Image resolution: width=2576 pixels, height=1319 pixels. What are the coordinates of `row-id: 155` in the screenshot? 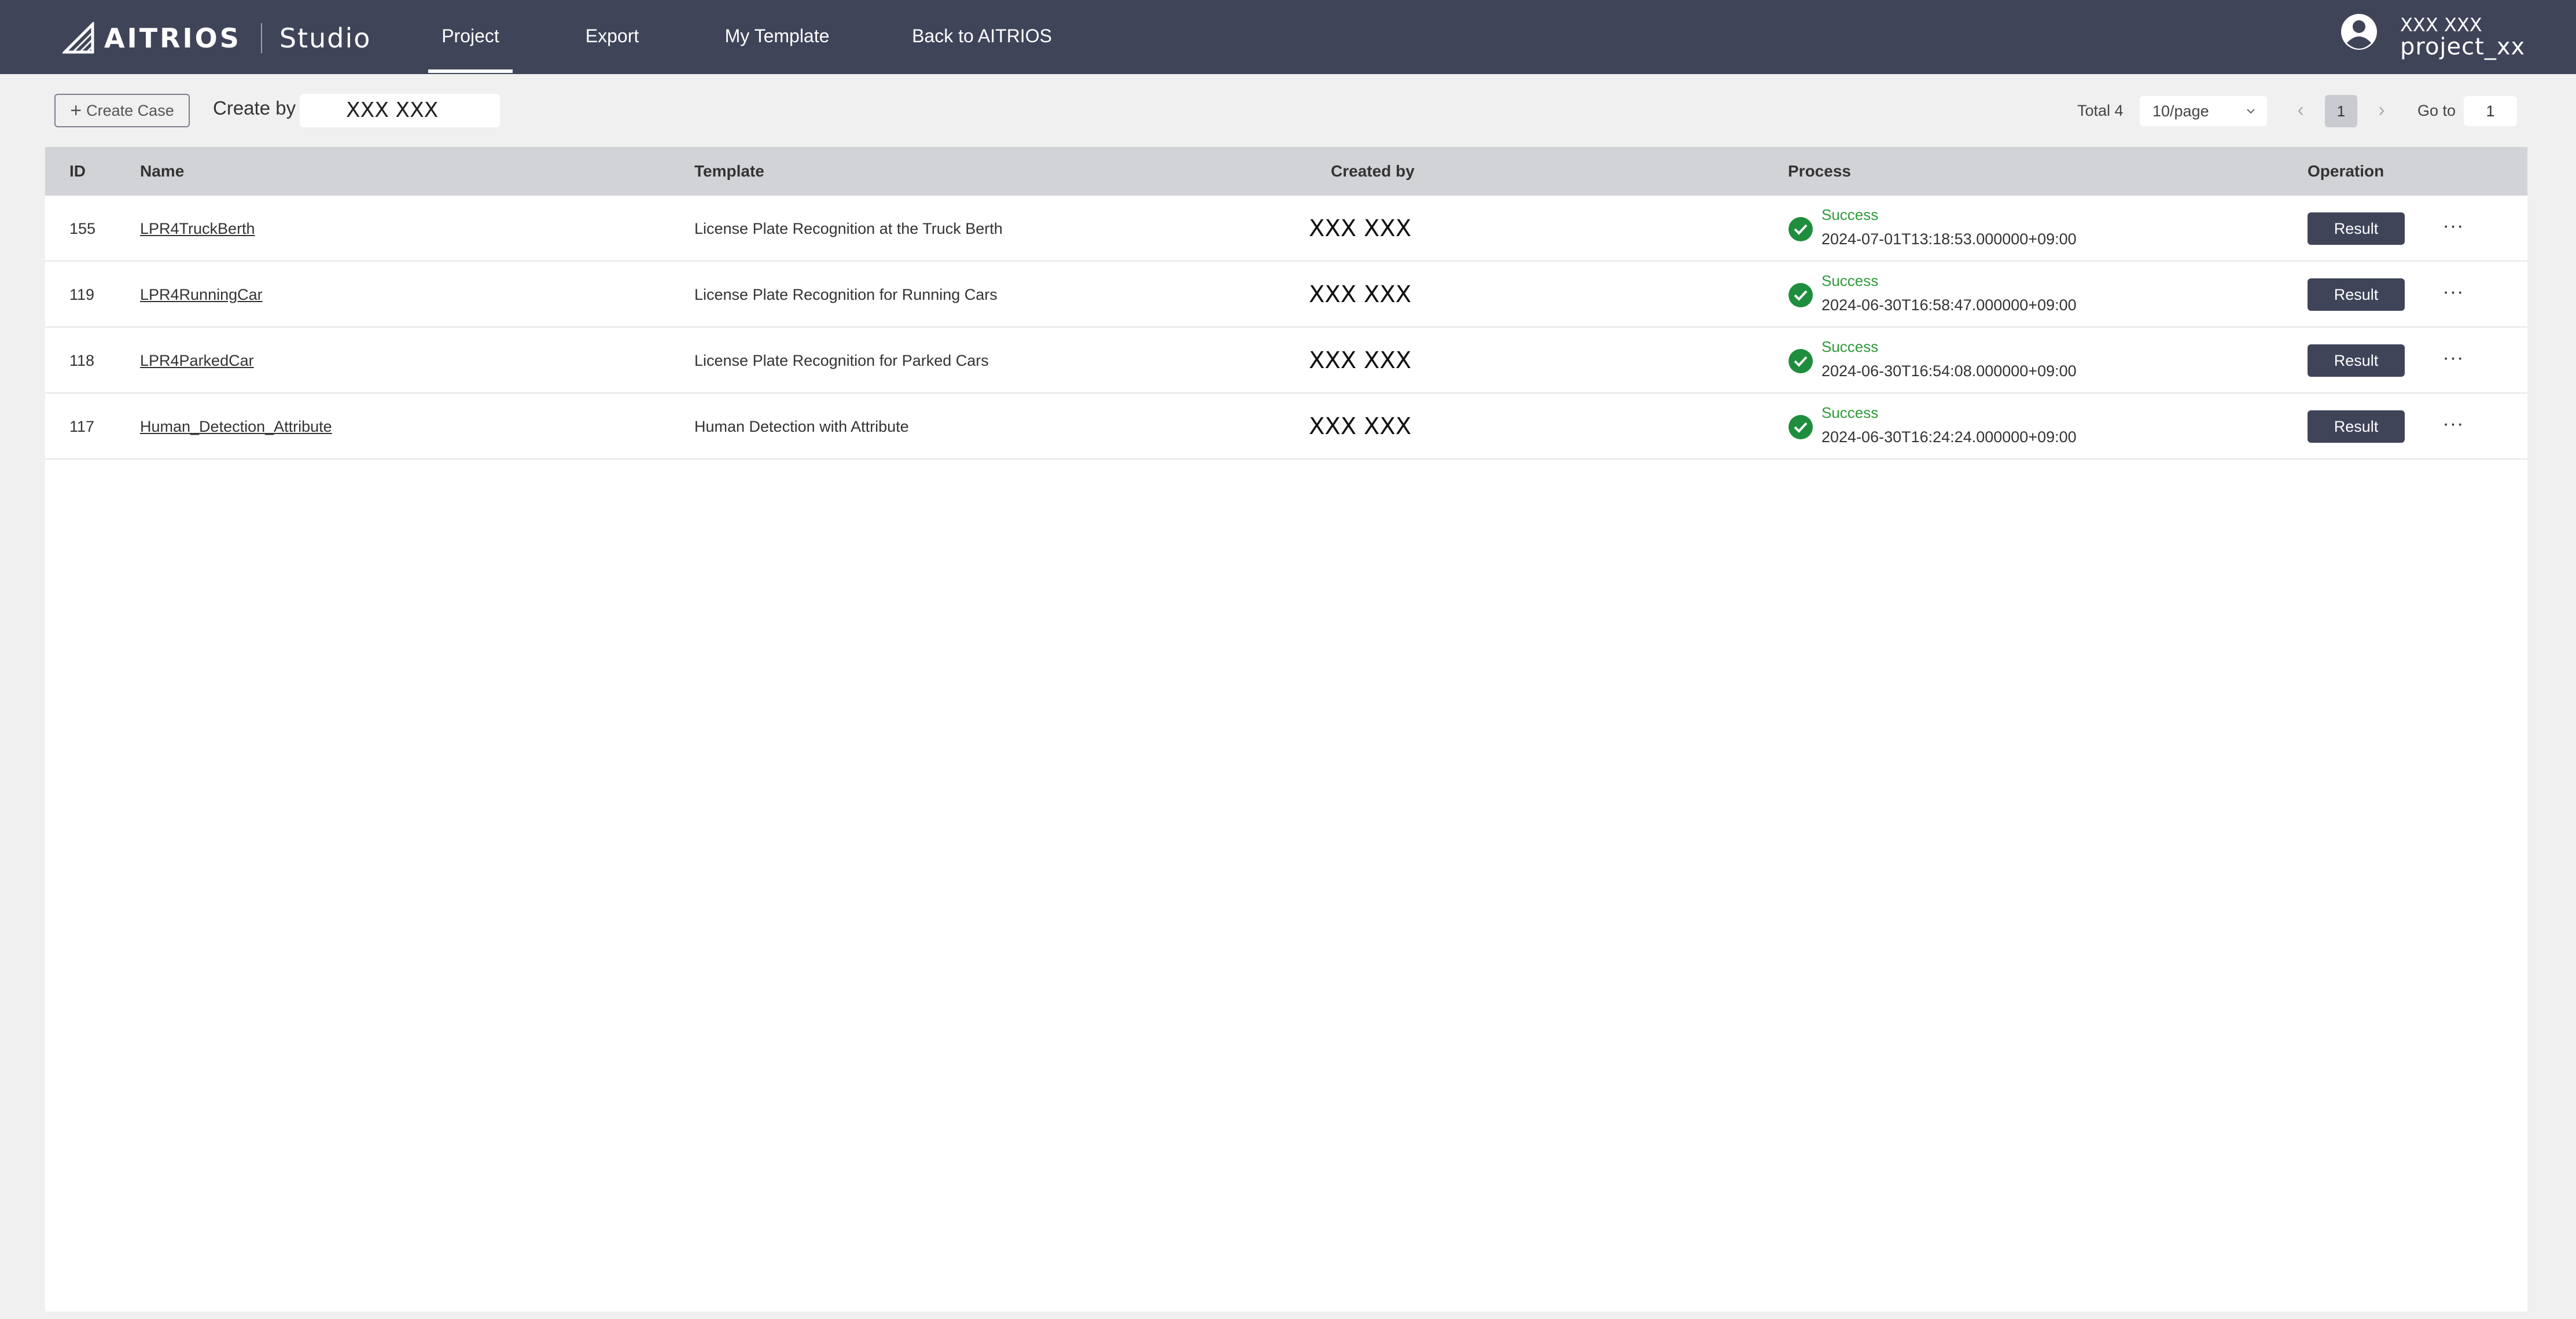 It's located at (82, 228).